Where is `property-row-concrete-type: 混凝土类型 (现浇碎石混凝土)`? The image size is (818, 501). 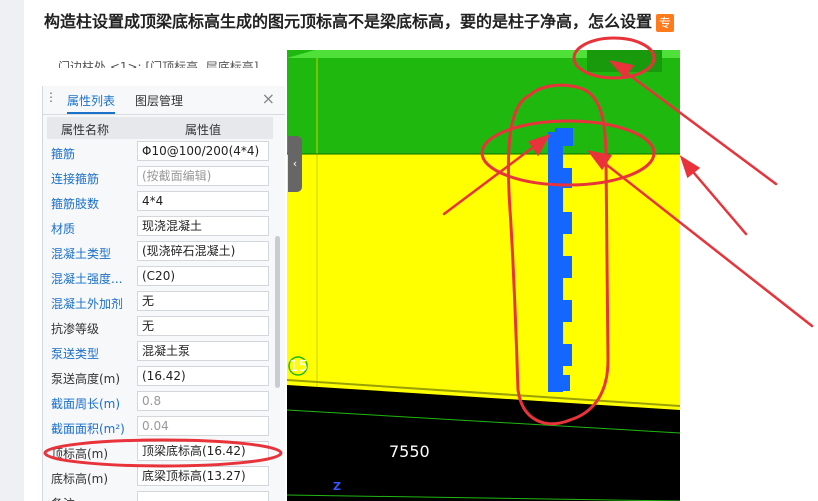 property-row-concrete-type: 混凝土类型 (现浇碎石混凝土) is located at coordinates (160, 252).